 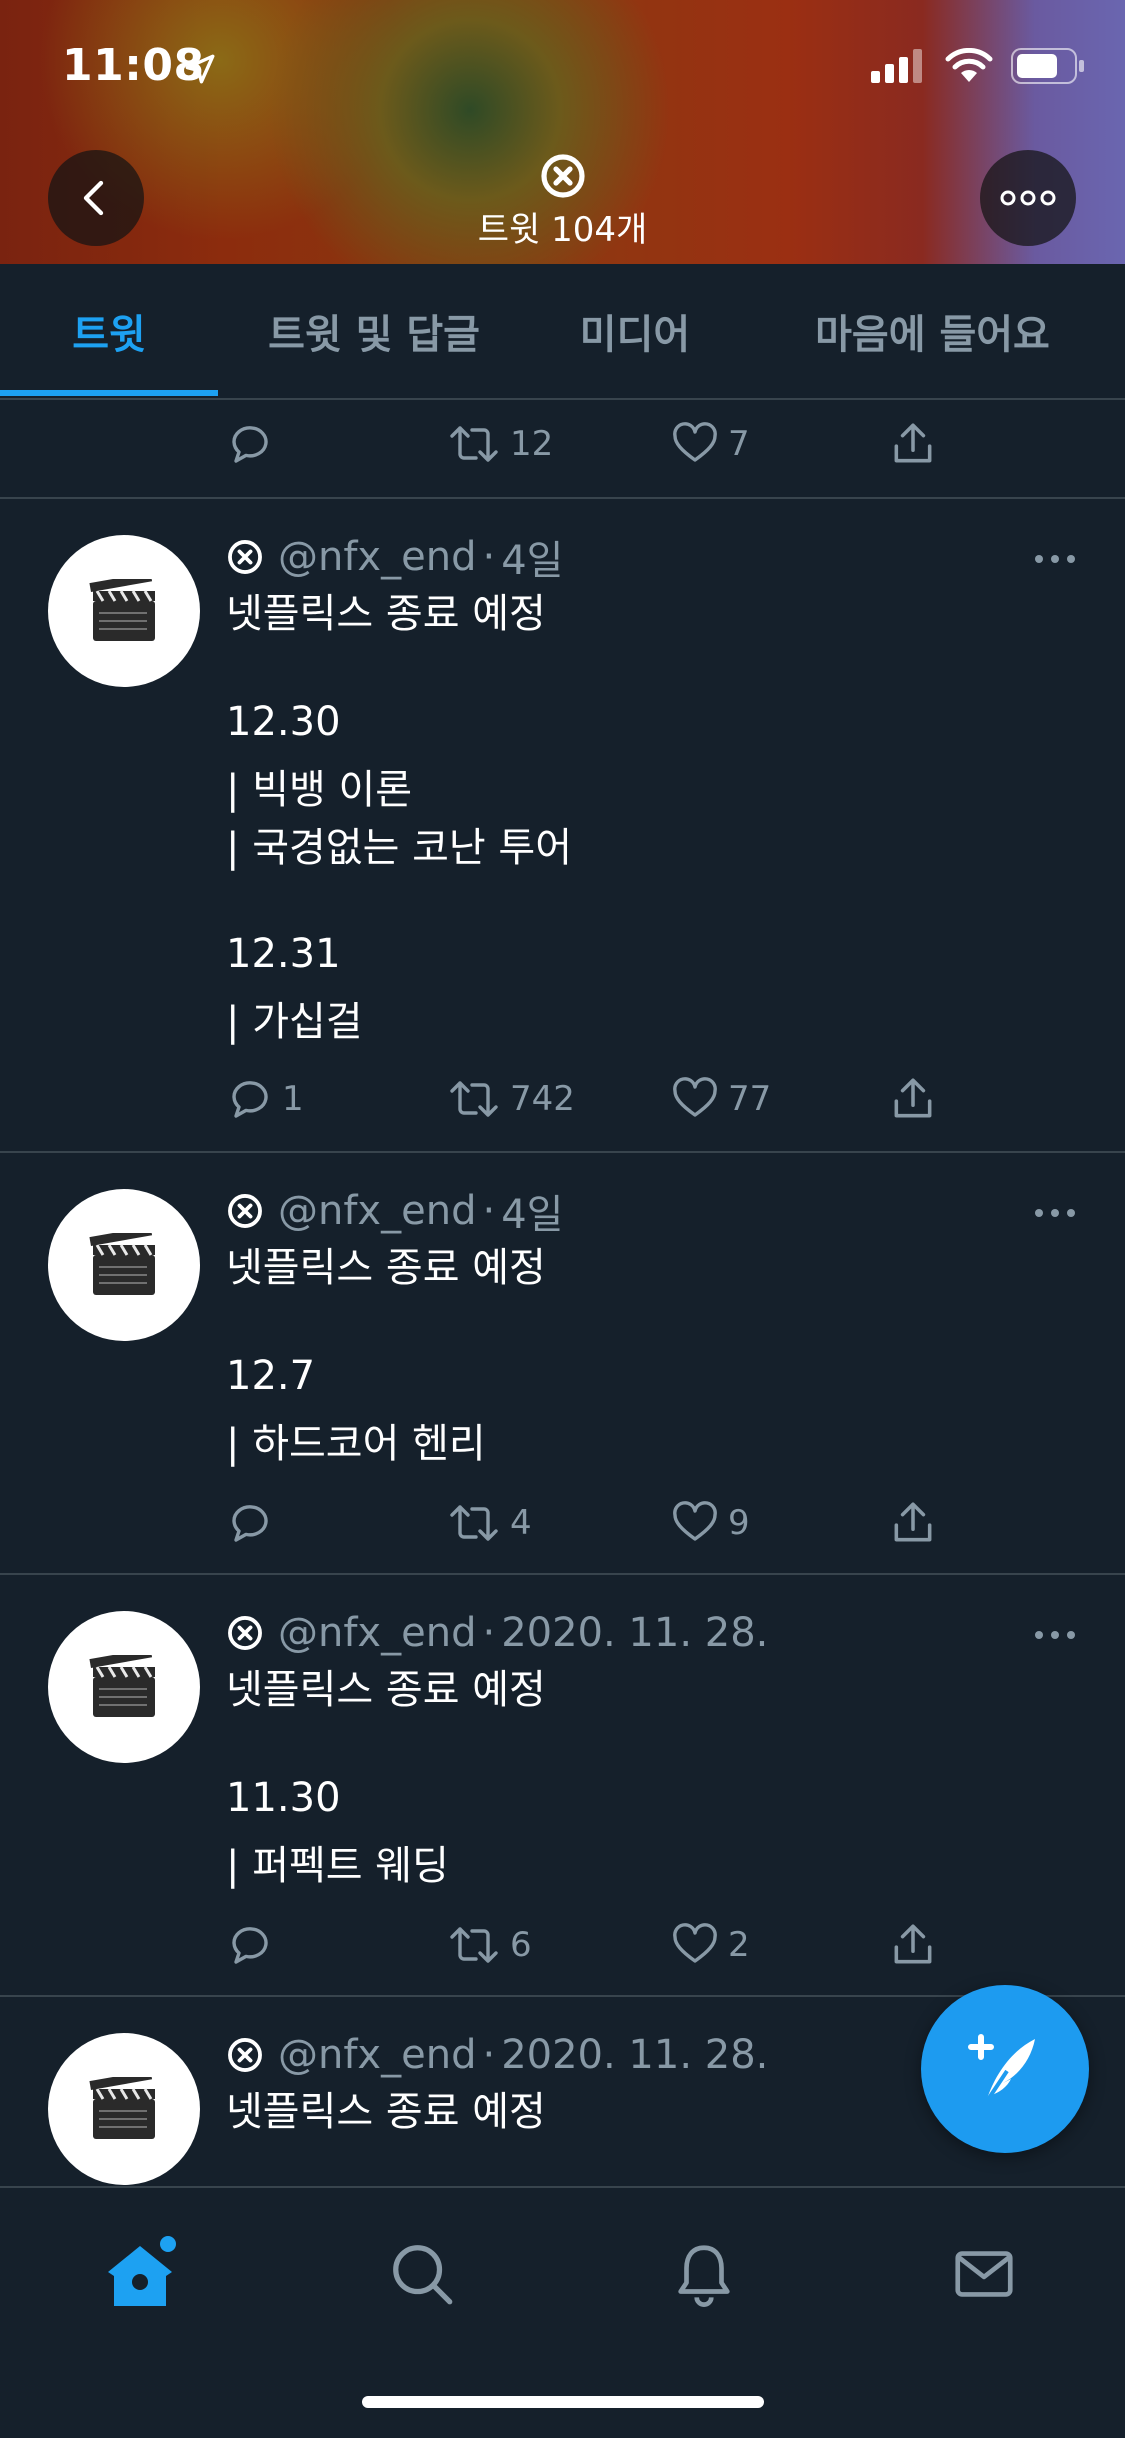 I want to click on status-icons, so click(x=978, y=66).